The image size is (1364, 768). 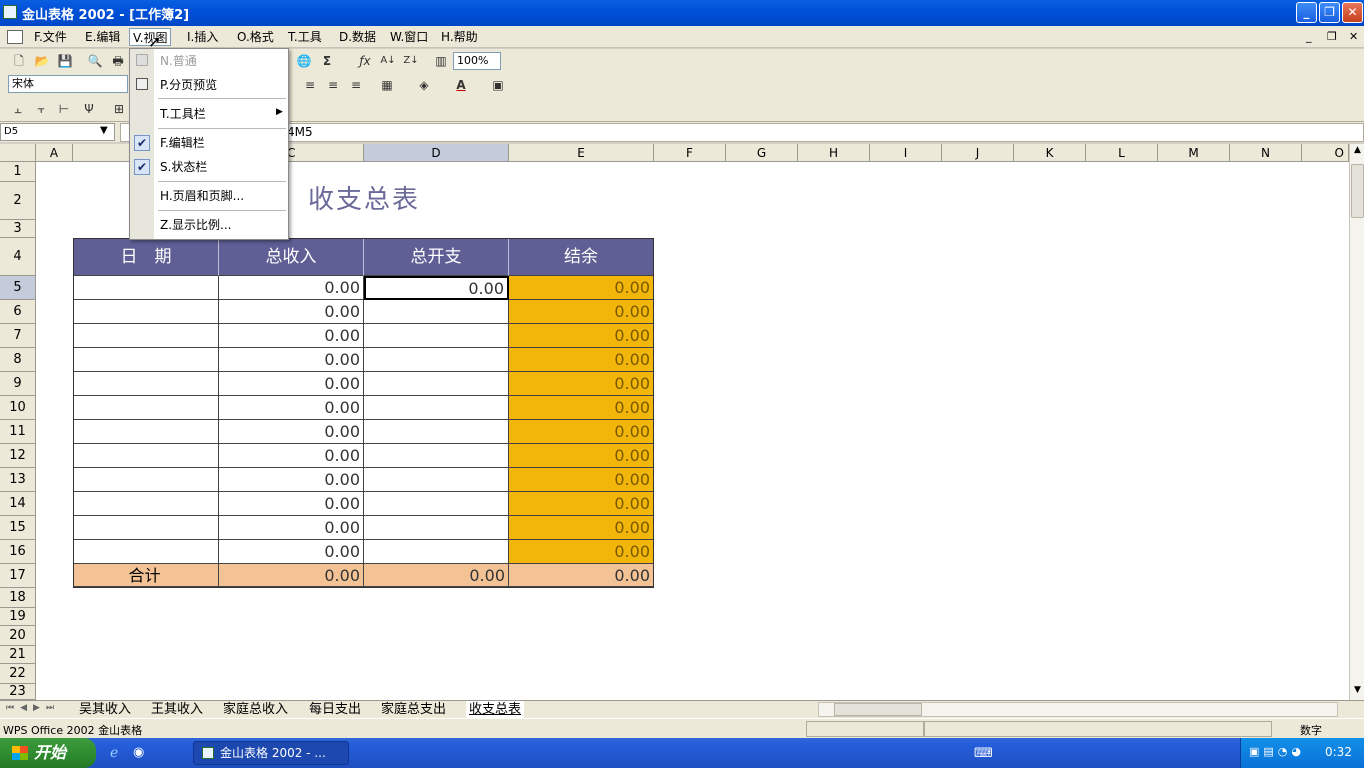 What do you see at coordinates (182, 143) in the screenshot?
I see `menu-item-formula-bar: F.编辑栏` at bounding box center [182, 143].